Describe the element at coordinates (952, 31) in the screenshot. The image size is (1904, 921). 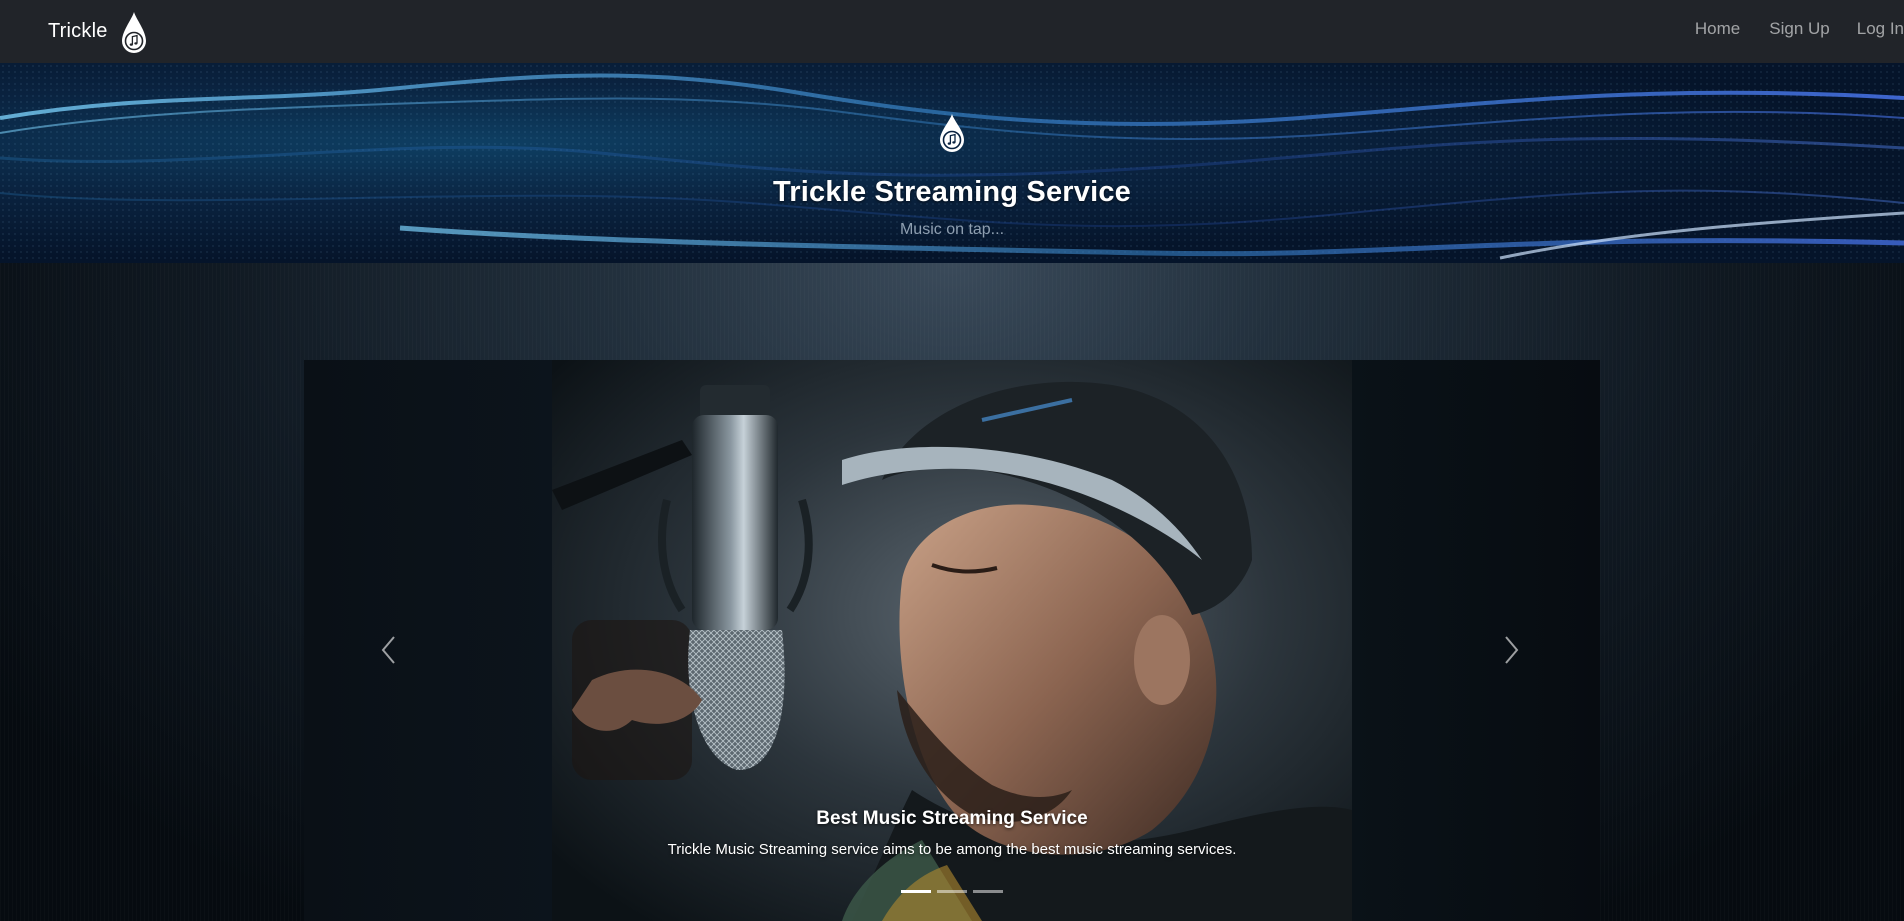
I see `navbar: Trickle Home Sign Up Log In` at that location.